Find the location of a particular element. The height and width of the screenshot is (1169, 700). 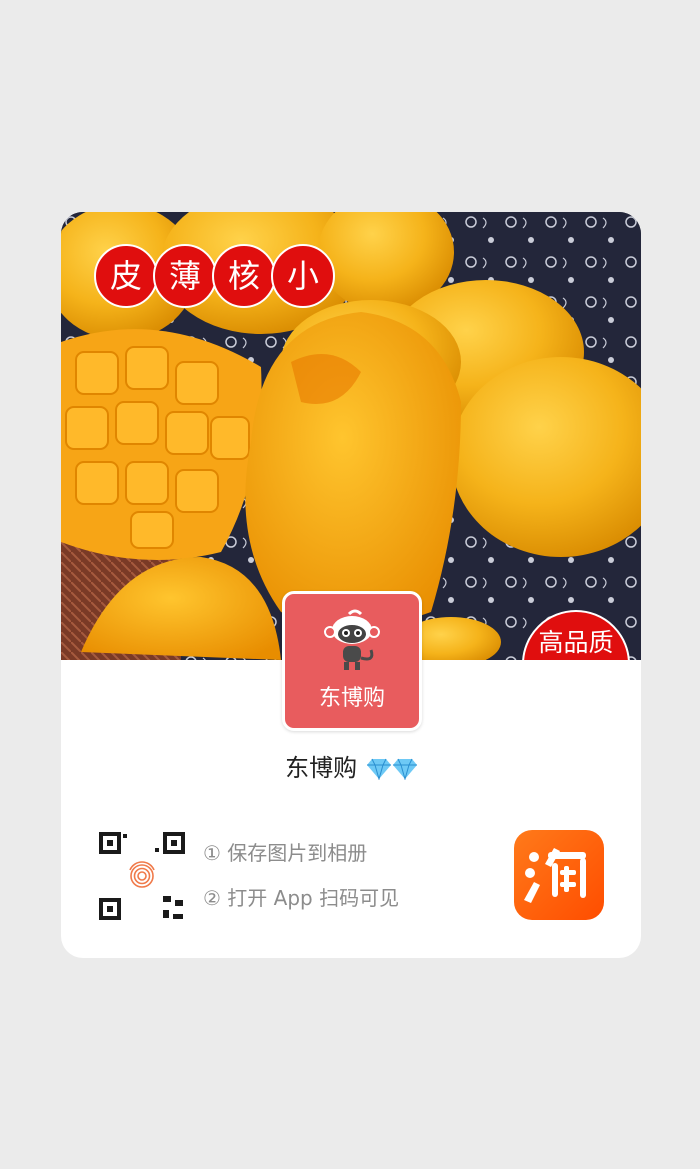

feature-tags: 皮 薄 核 小 is located at coordinates (214, 276).